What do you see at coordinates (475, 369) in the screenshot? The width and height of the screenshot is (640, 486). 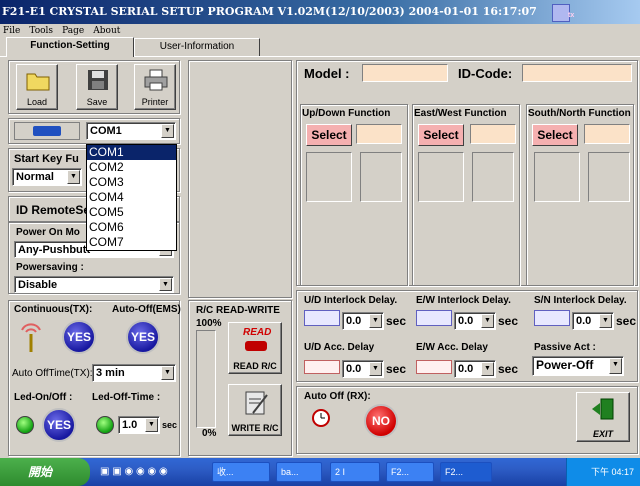 I see `ew-acc-select: 0.0 ▼` at bounding box center [475, 369].